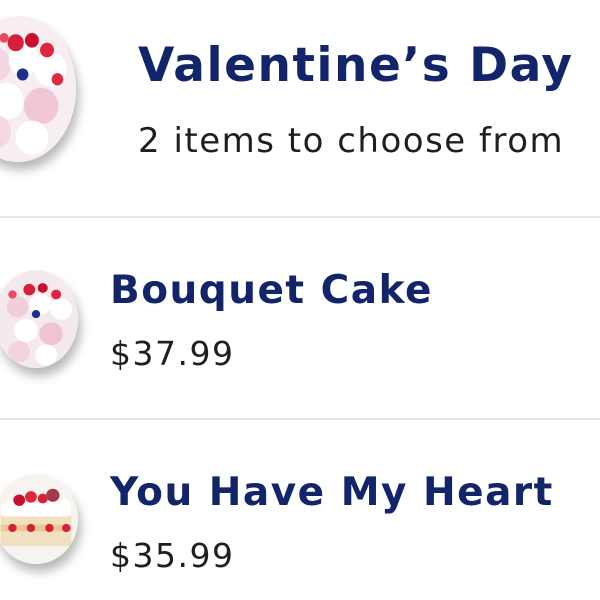  What do you see at coordinates (172, 555) in the screenshot?
I see `item-price: $35.99` at bounding box center [172, 555].